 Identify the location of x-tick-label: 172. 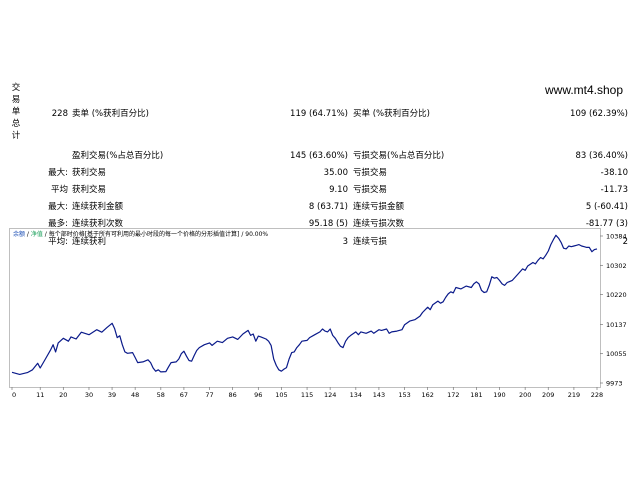
(453, 395).